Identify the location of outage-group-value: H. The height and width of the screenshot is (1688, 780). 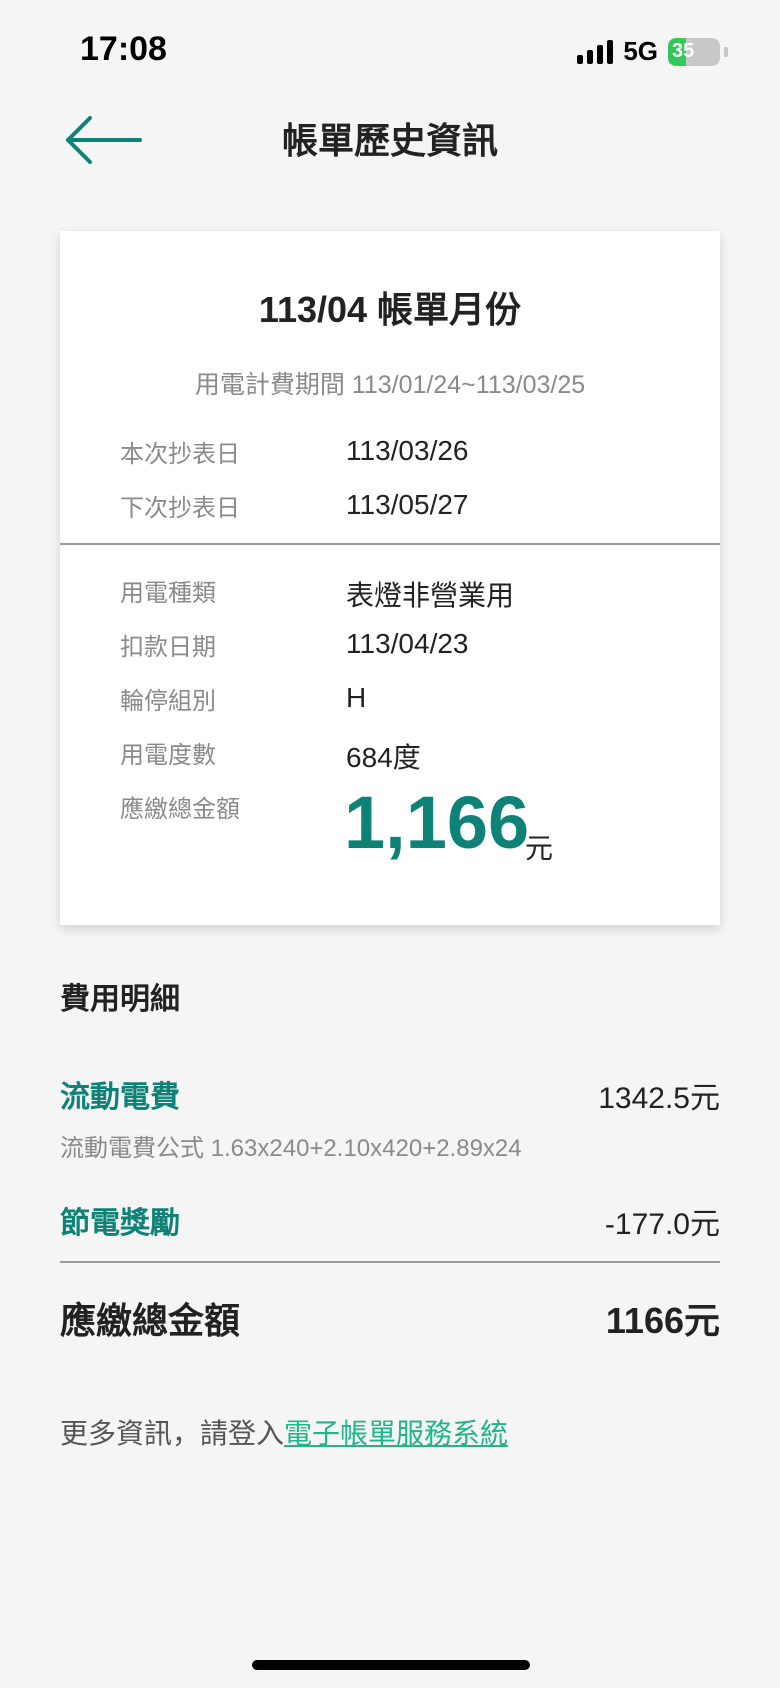
(356, 697).